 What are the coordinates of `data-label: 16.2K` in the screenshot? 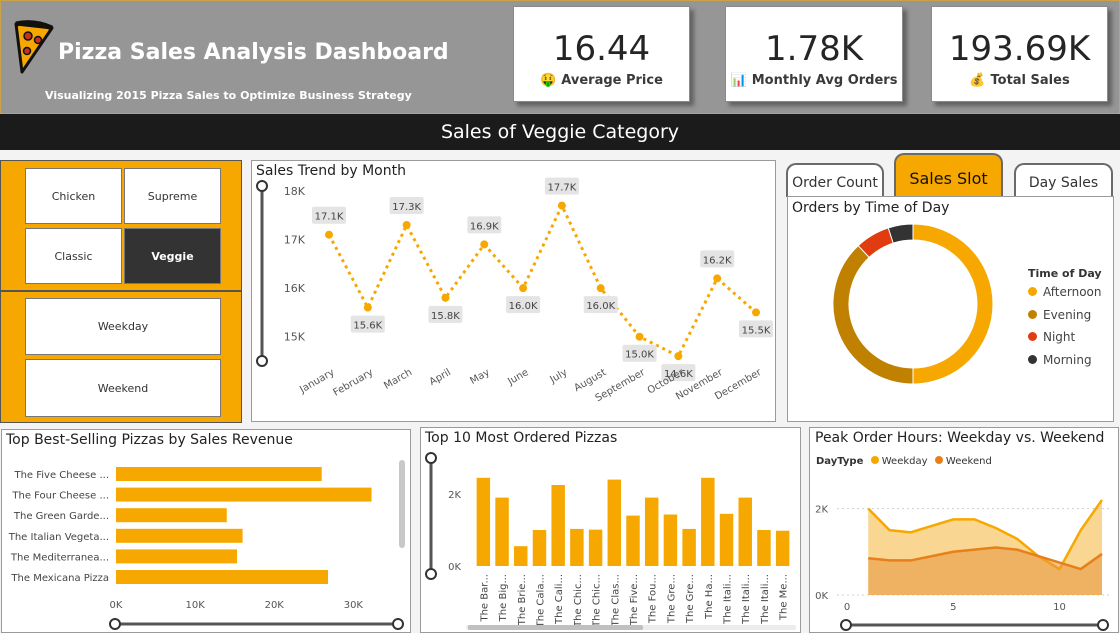 It's located at (717, 260).